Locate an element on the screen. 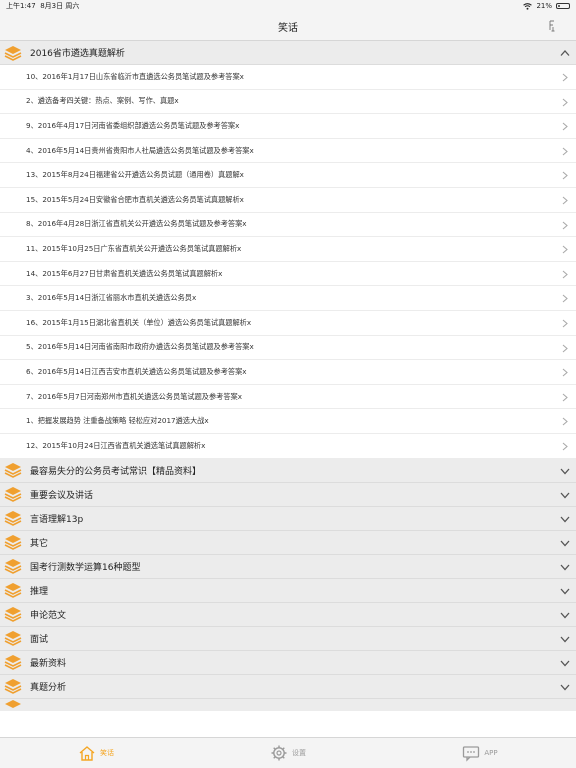  section-title: 最容易失分的公务员考试常识【精品资料】 is located at coordinates (116, 471).